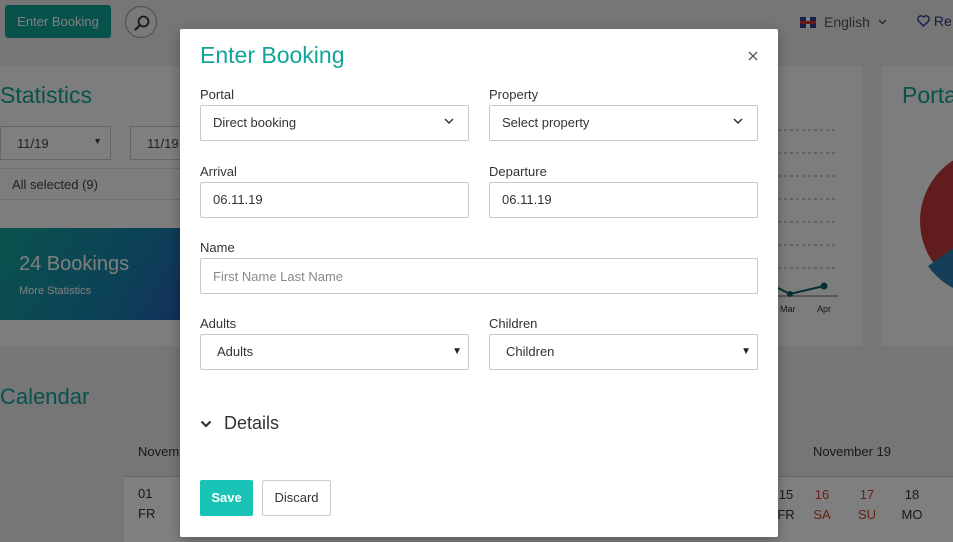  Describe the element at coordinates (623, 200) in the screenshot. I see `departure-input: 06.11.19` at that location.